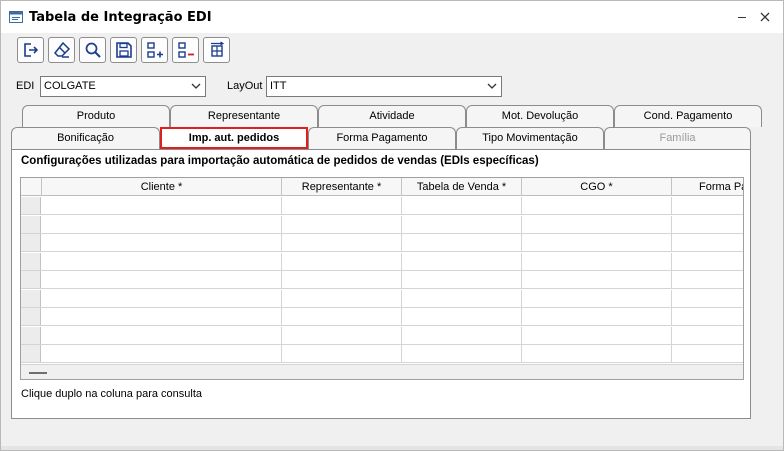 The image size is (784, 451). What do you see at coordinates (688, 116) in the screenshot?
I see `tab-cond-pagamento: Cond. Pagamento` at bounding box center [688, 116].